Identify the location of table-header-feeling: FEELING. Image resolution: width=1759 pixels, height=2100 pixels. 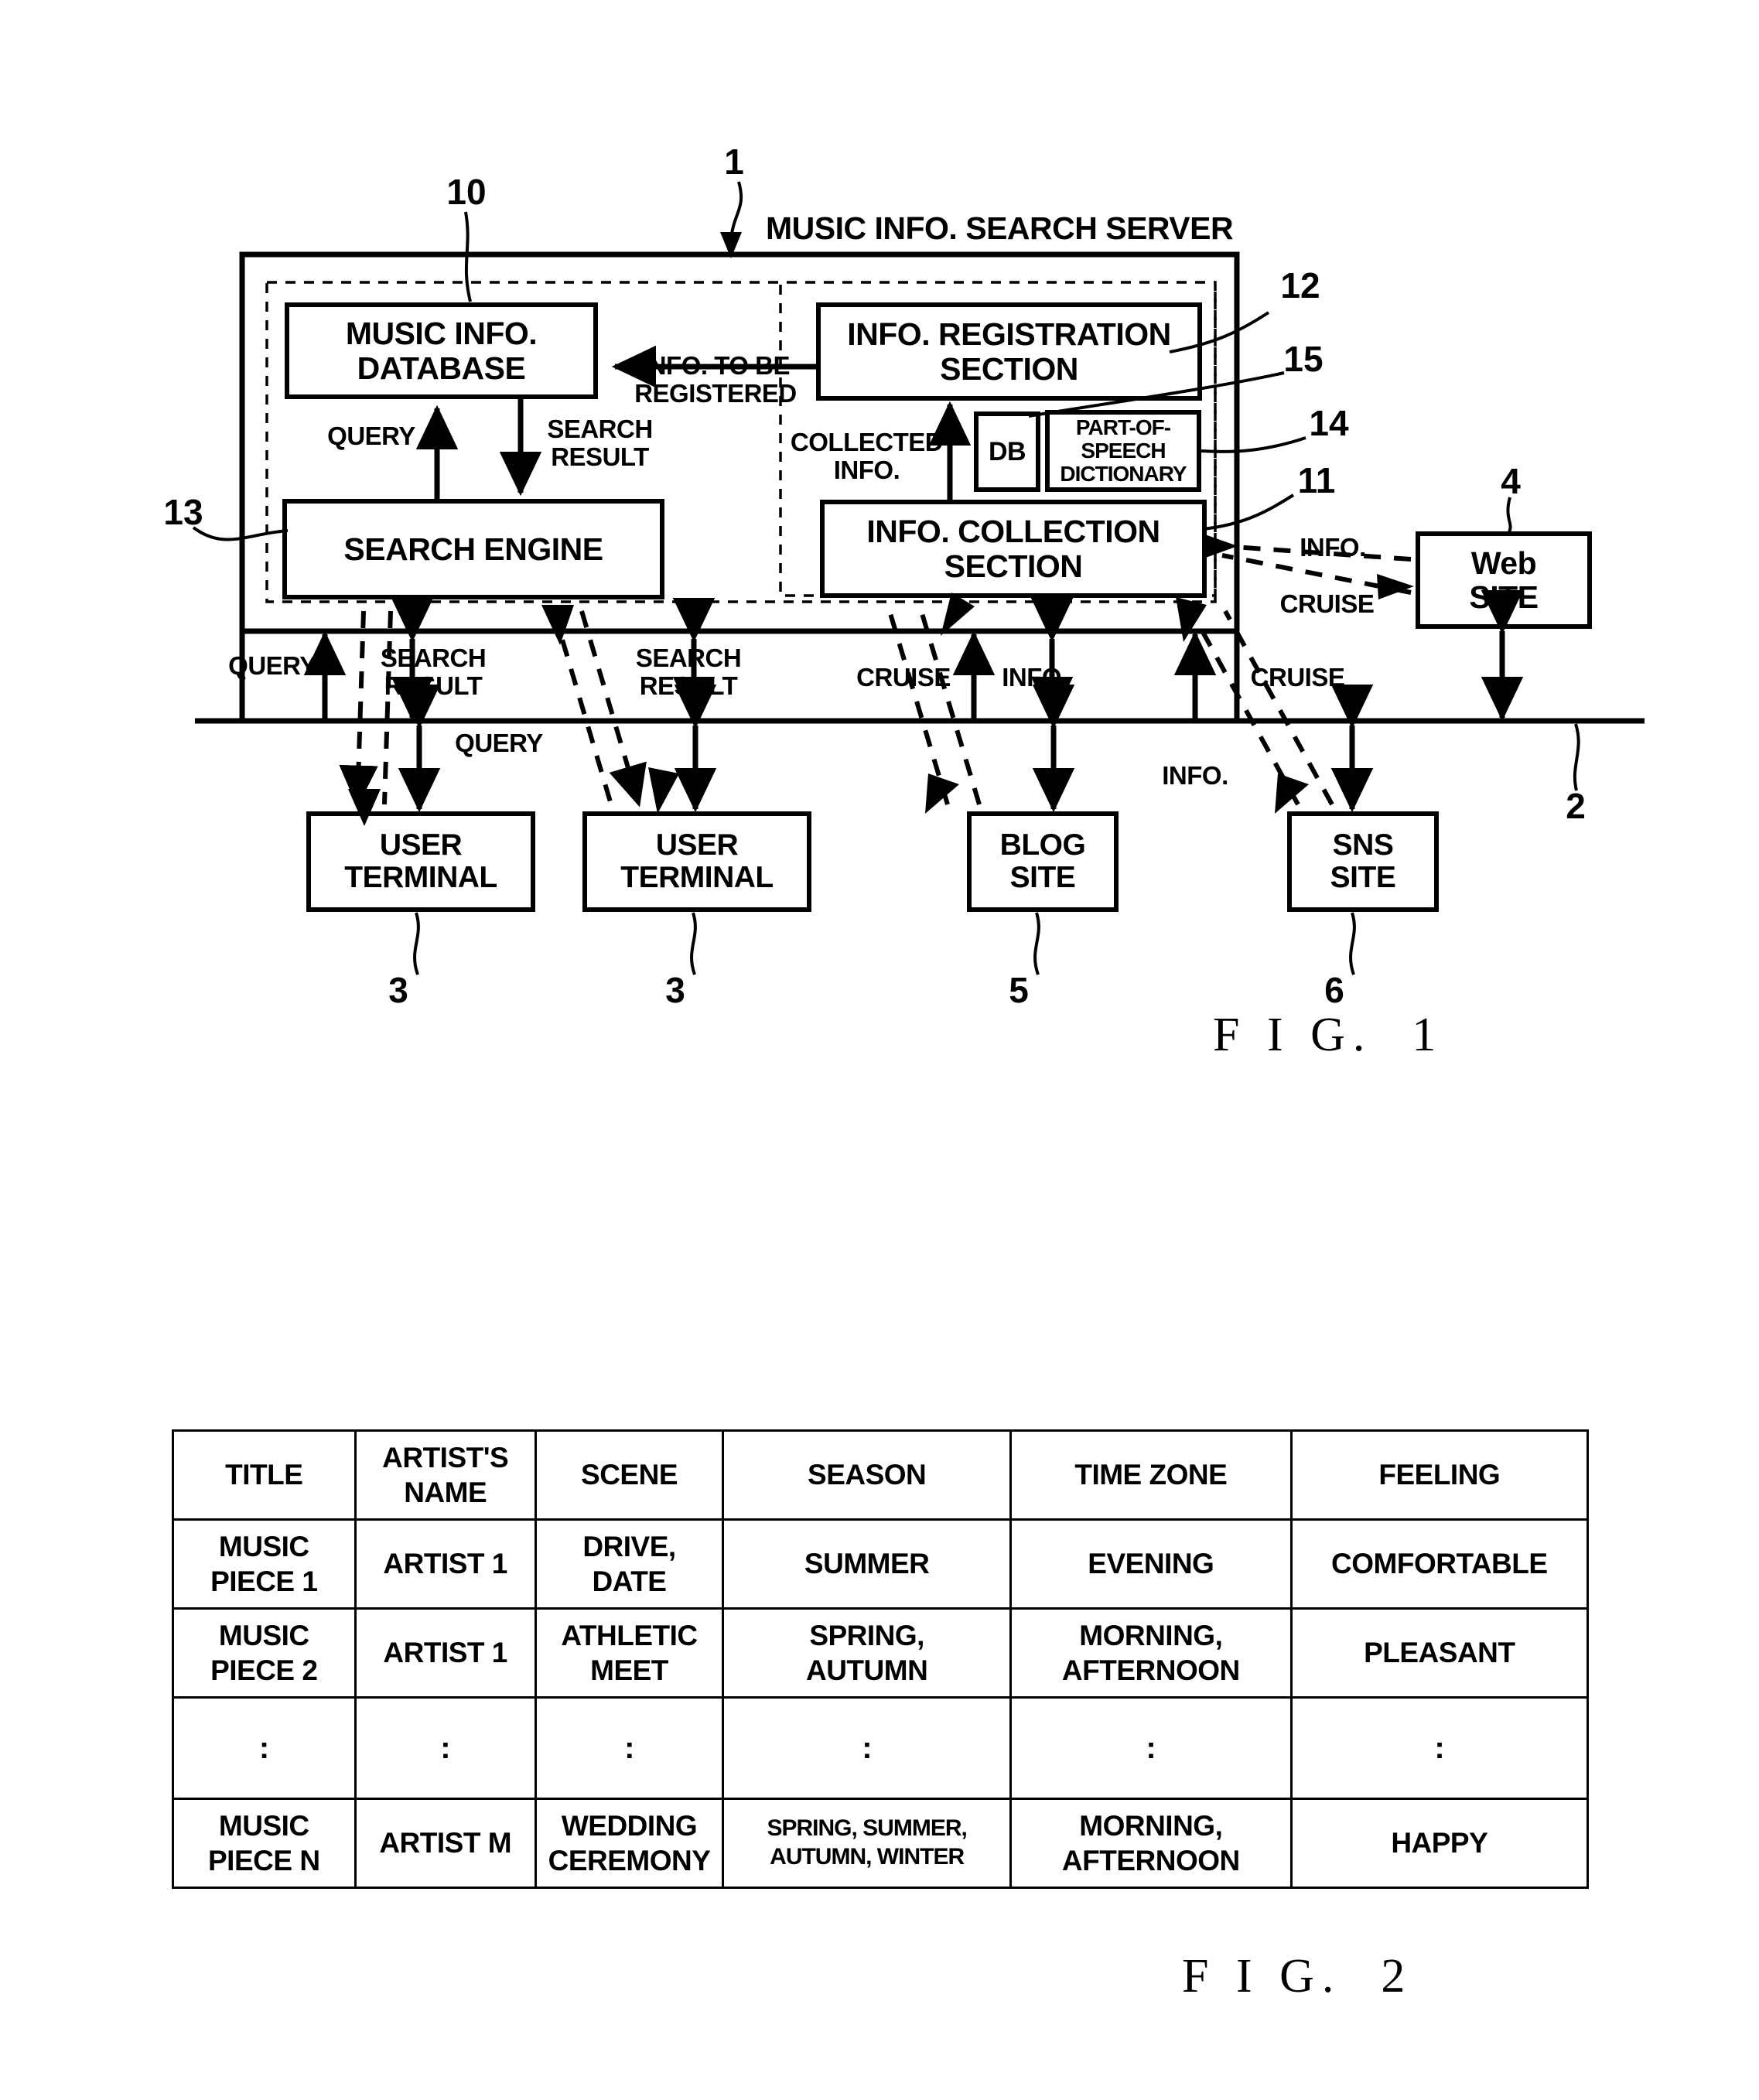
(1439, 1475).